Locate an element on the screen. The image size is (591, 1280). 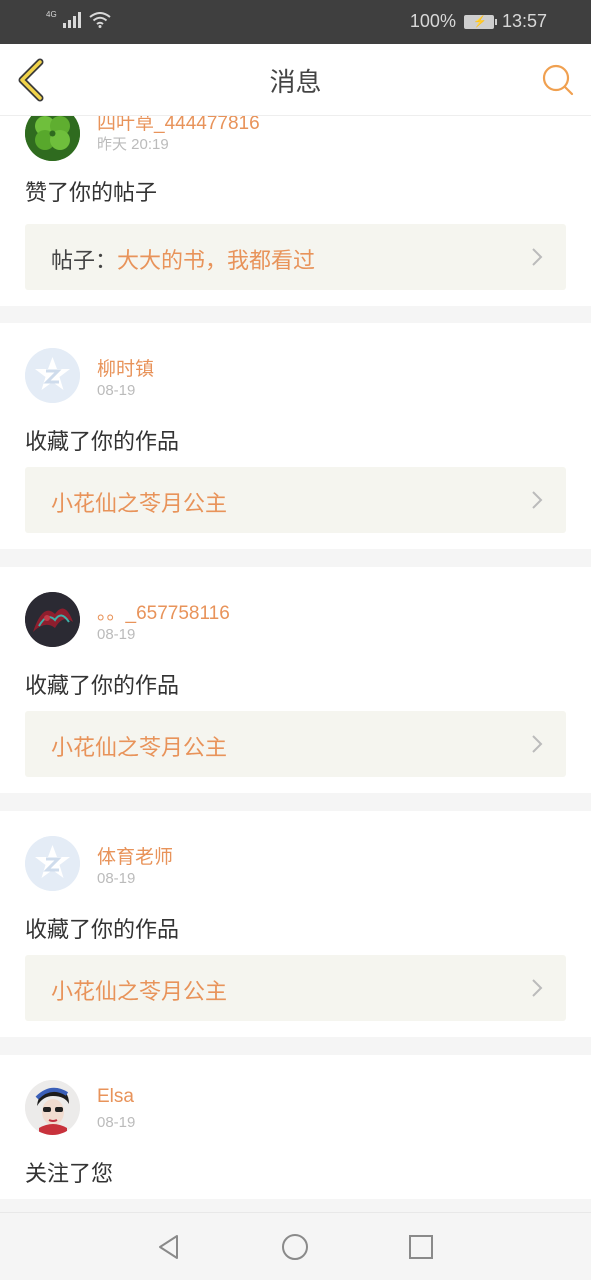
page-title: 消息 is located at coordinates (295, 83).